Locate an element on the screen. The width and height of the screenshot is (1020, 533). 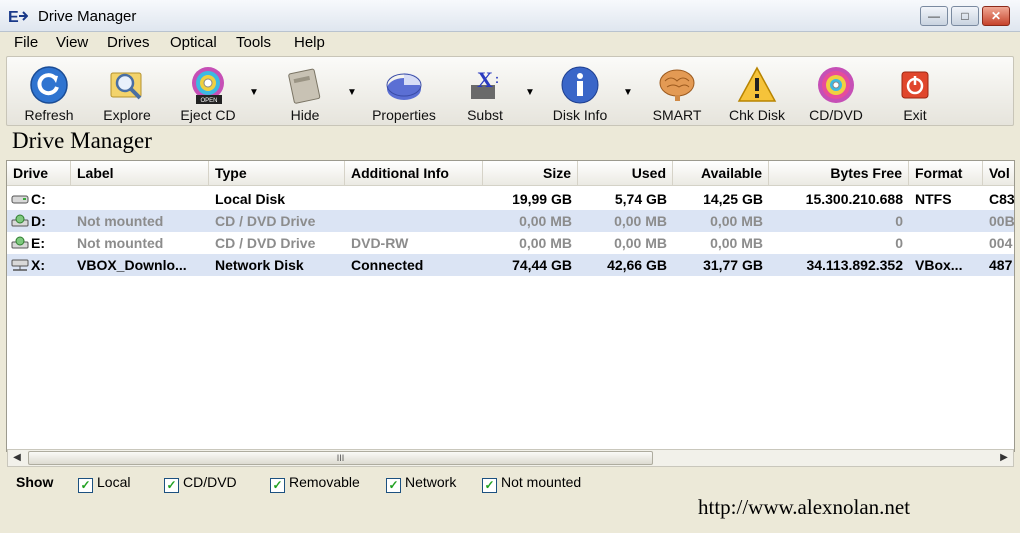
filter-removable-label: Removable is located at coordinates (324, 482).